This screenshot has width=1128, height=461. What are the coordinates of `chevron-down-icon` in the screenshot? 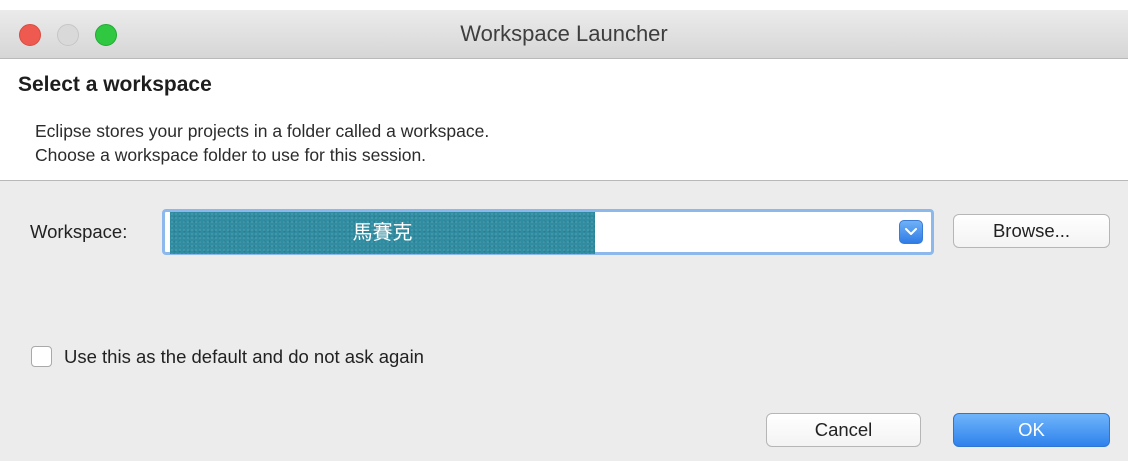 It's located at (911, 231).